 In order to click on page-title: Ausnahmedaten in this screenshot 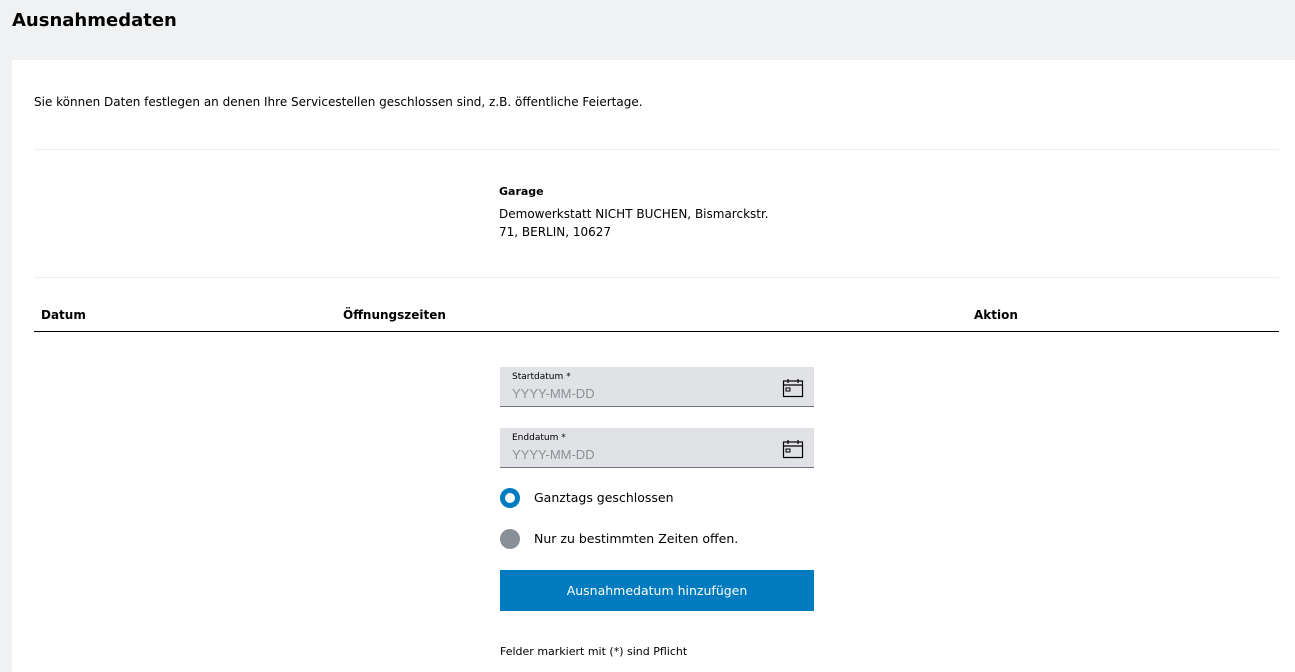, I will do `click(94, 20)`.